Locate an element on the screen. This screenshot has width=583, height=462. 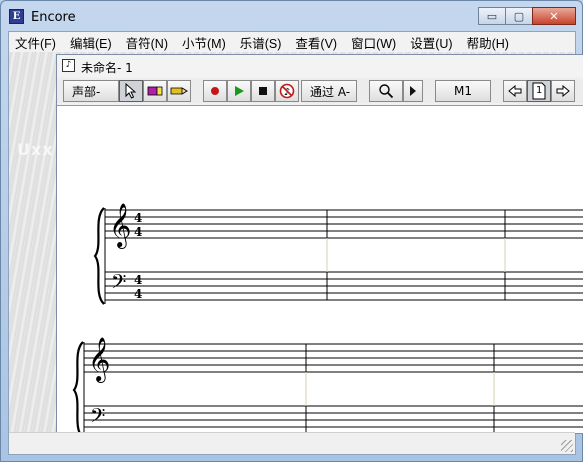
status-bar is located at coordinates (292, 443).